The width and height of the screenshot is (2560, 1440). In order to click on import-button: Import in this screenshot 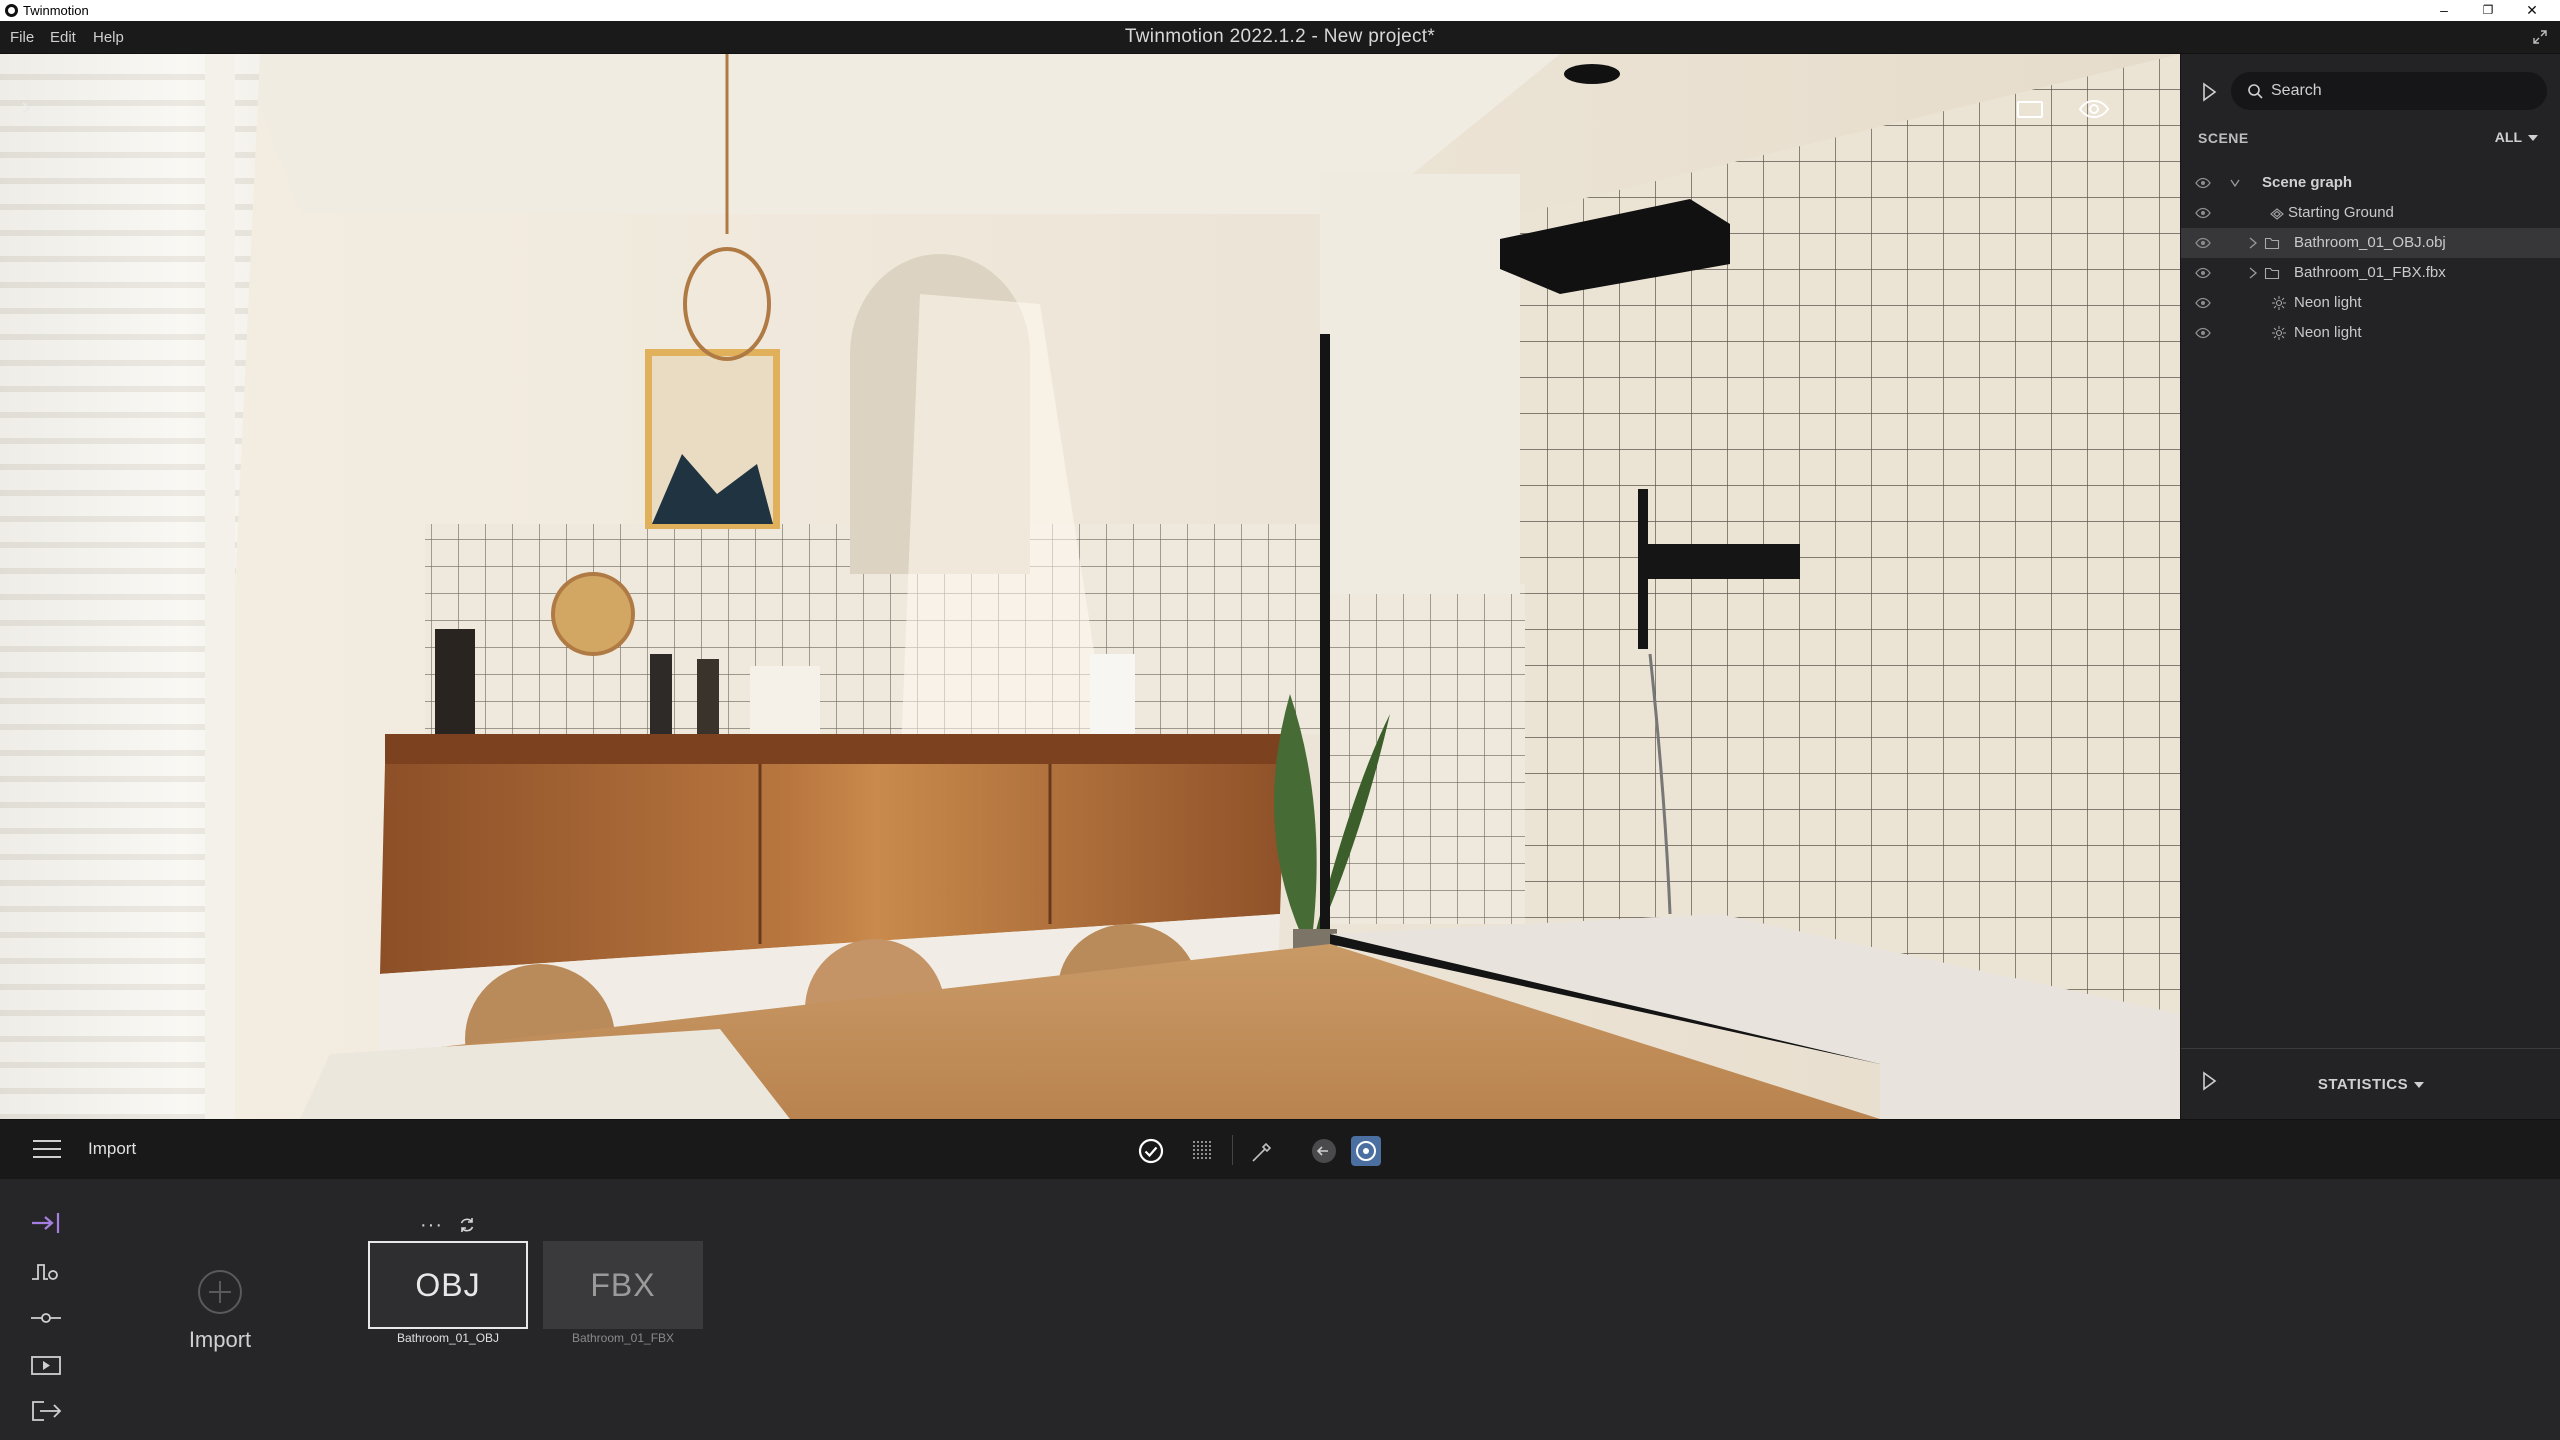, I will do `click(220, 1314)`.